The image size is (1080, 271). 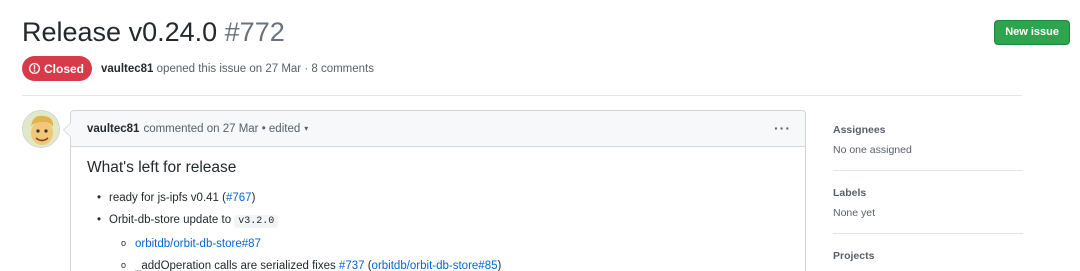 What do you see at coordinates (127, 69) in the screenshot?
I see `issue-author-link: vaultec81` at bounding box center [127, 69].